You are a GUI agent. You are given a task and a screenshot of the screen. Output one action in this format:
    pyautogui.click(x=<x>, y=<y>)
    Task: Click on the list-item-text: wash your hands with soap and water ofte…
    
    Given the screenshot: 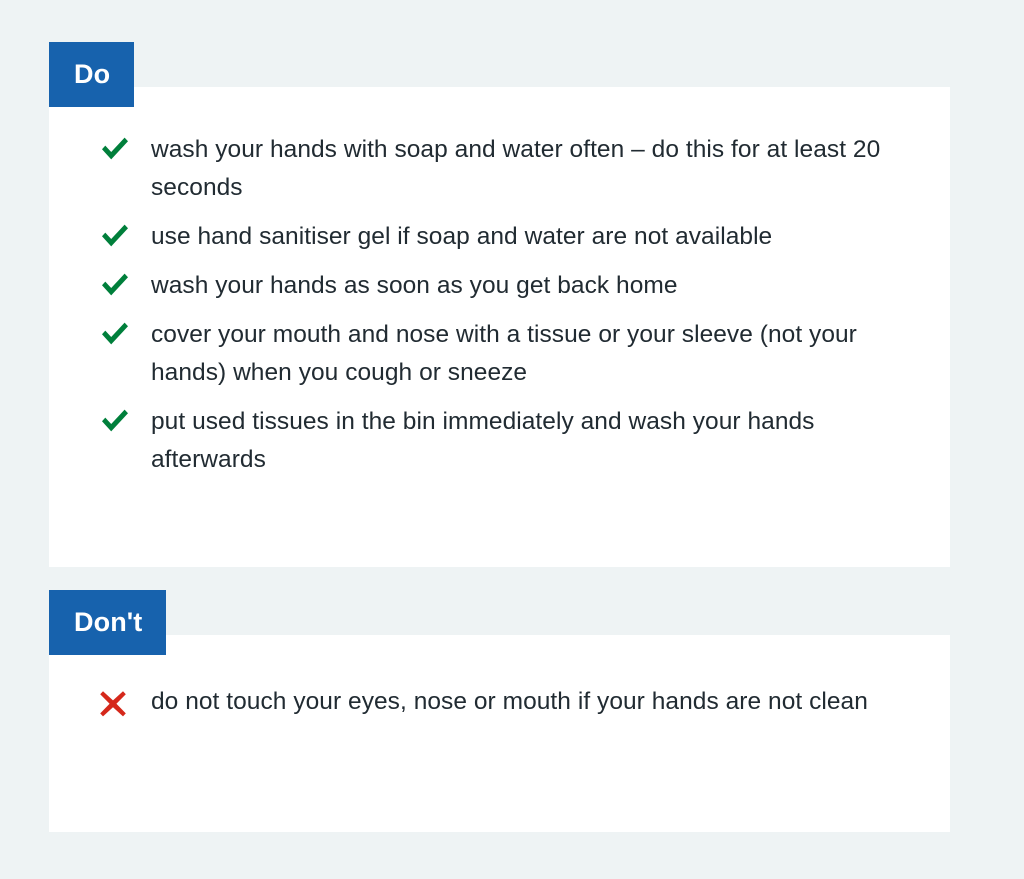 What is the action you would take?
    pyautogui.click(x=516, y=168)
    